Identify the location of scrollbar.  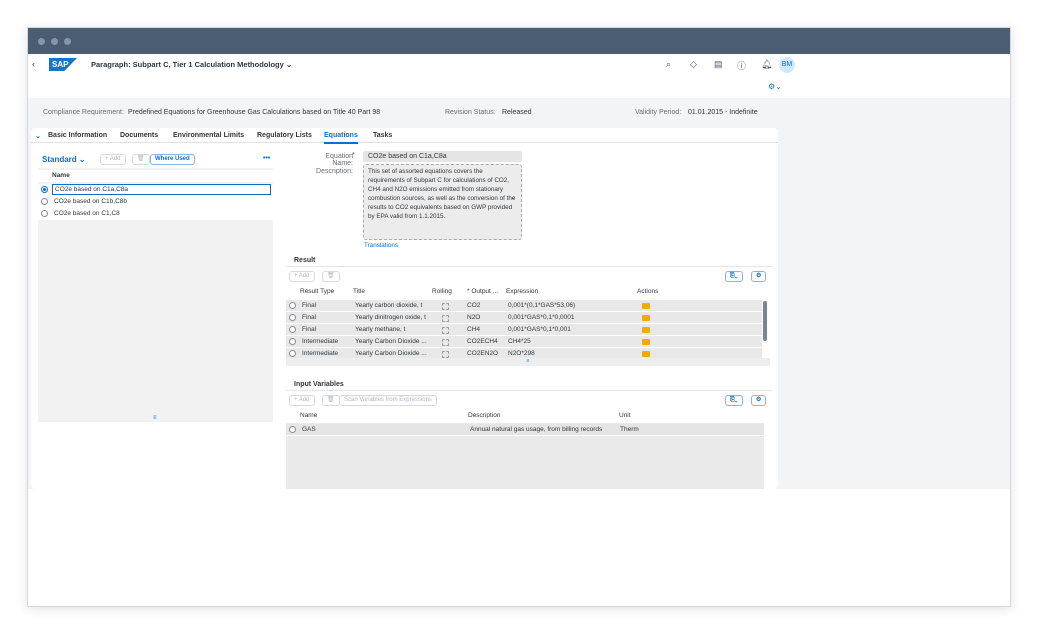
(765, 321).